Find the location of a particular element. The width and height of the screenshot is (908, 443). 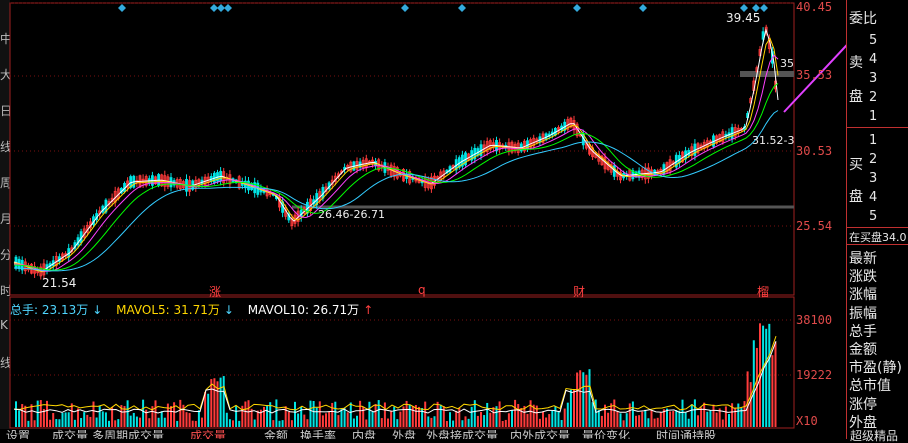

sell-label-2: 盘 is located at coordinates (856, 97).